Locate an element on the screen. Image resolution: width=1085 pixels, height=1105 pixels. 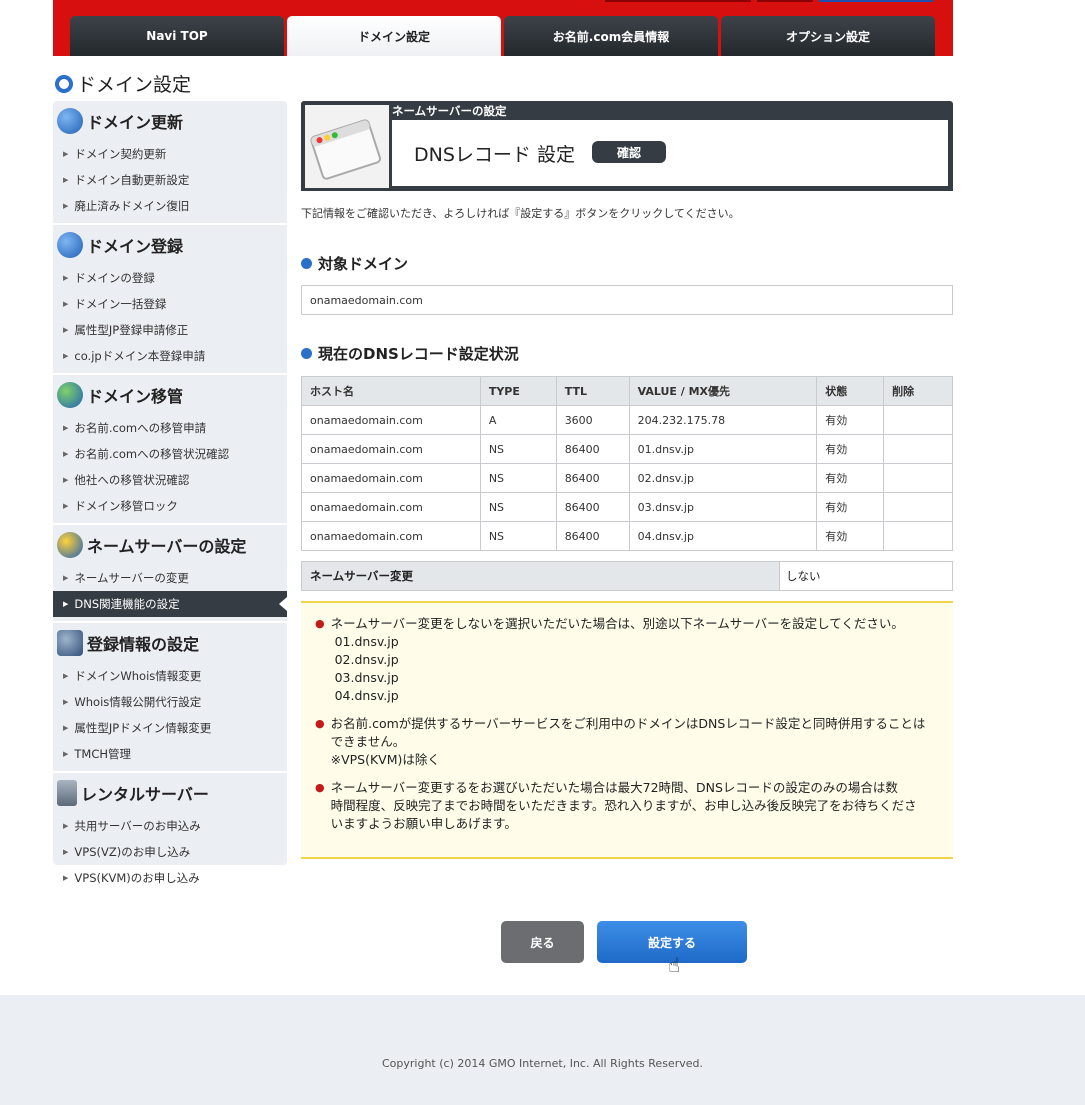
sidebar-section-title: ドメイン登録 is located at coordinates (135, 246).